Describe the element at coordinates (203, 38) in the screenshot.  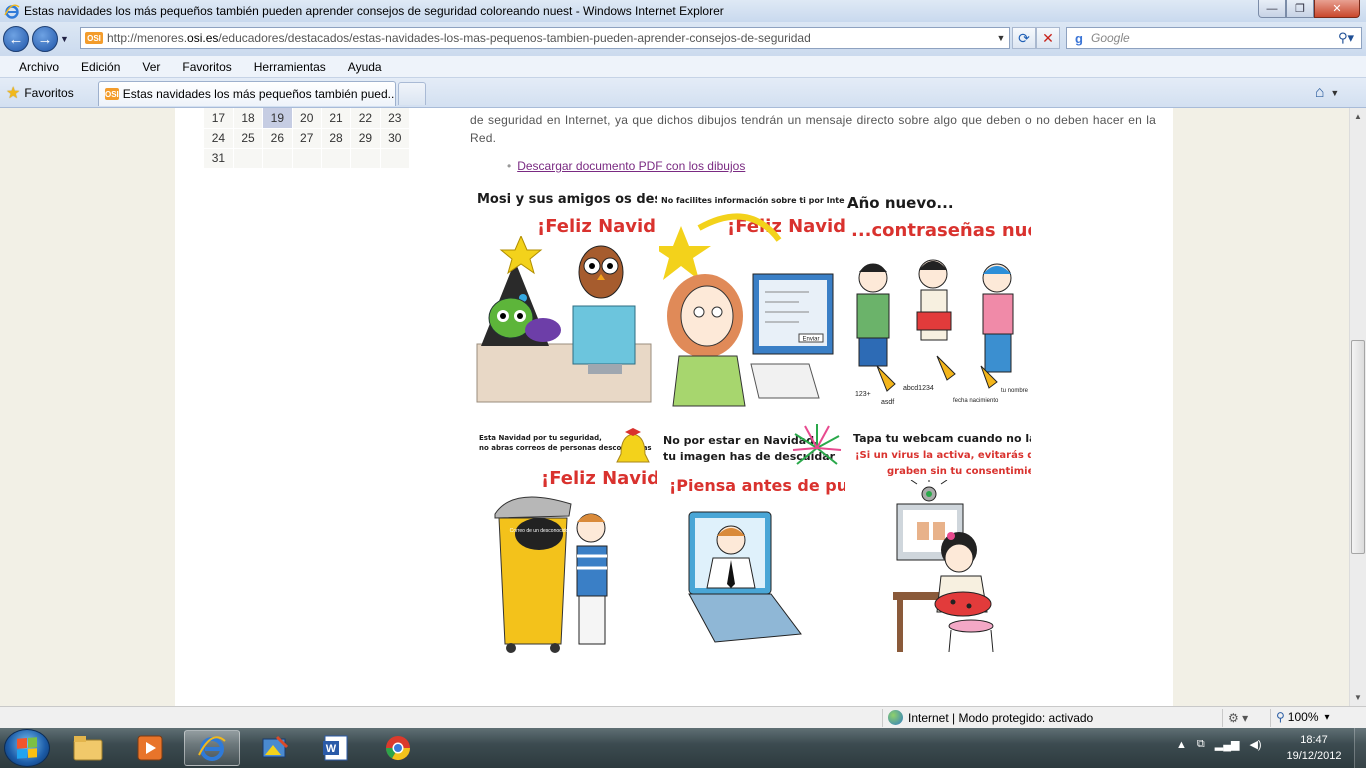
I see `url-host: osi.es` at that location.